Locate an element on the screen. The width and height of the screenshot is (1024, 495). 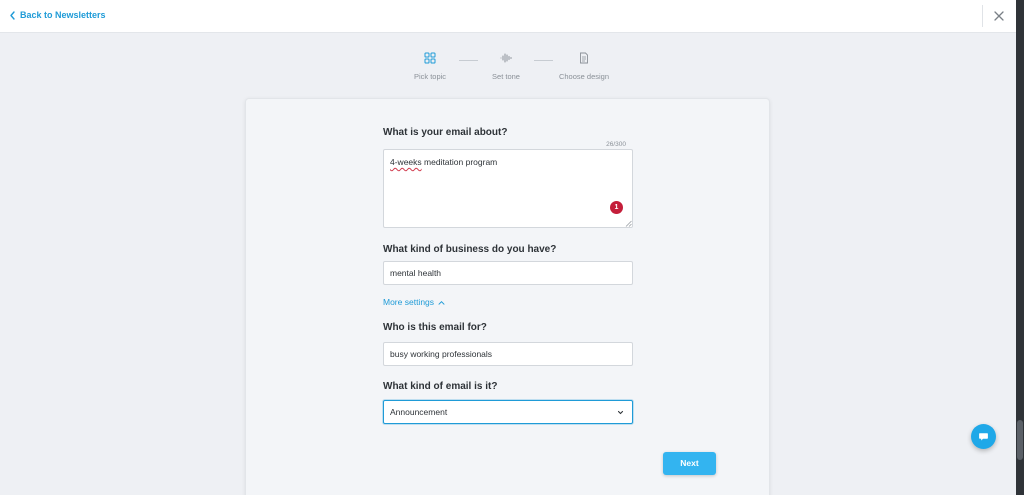
business-label: What kind of business do you have? is located at coordinates (470, 249).